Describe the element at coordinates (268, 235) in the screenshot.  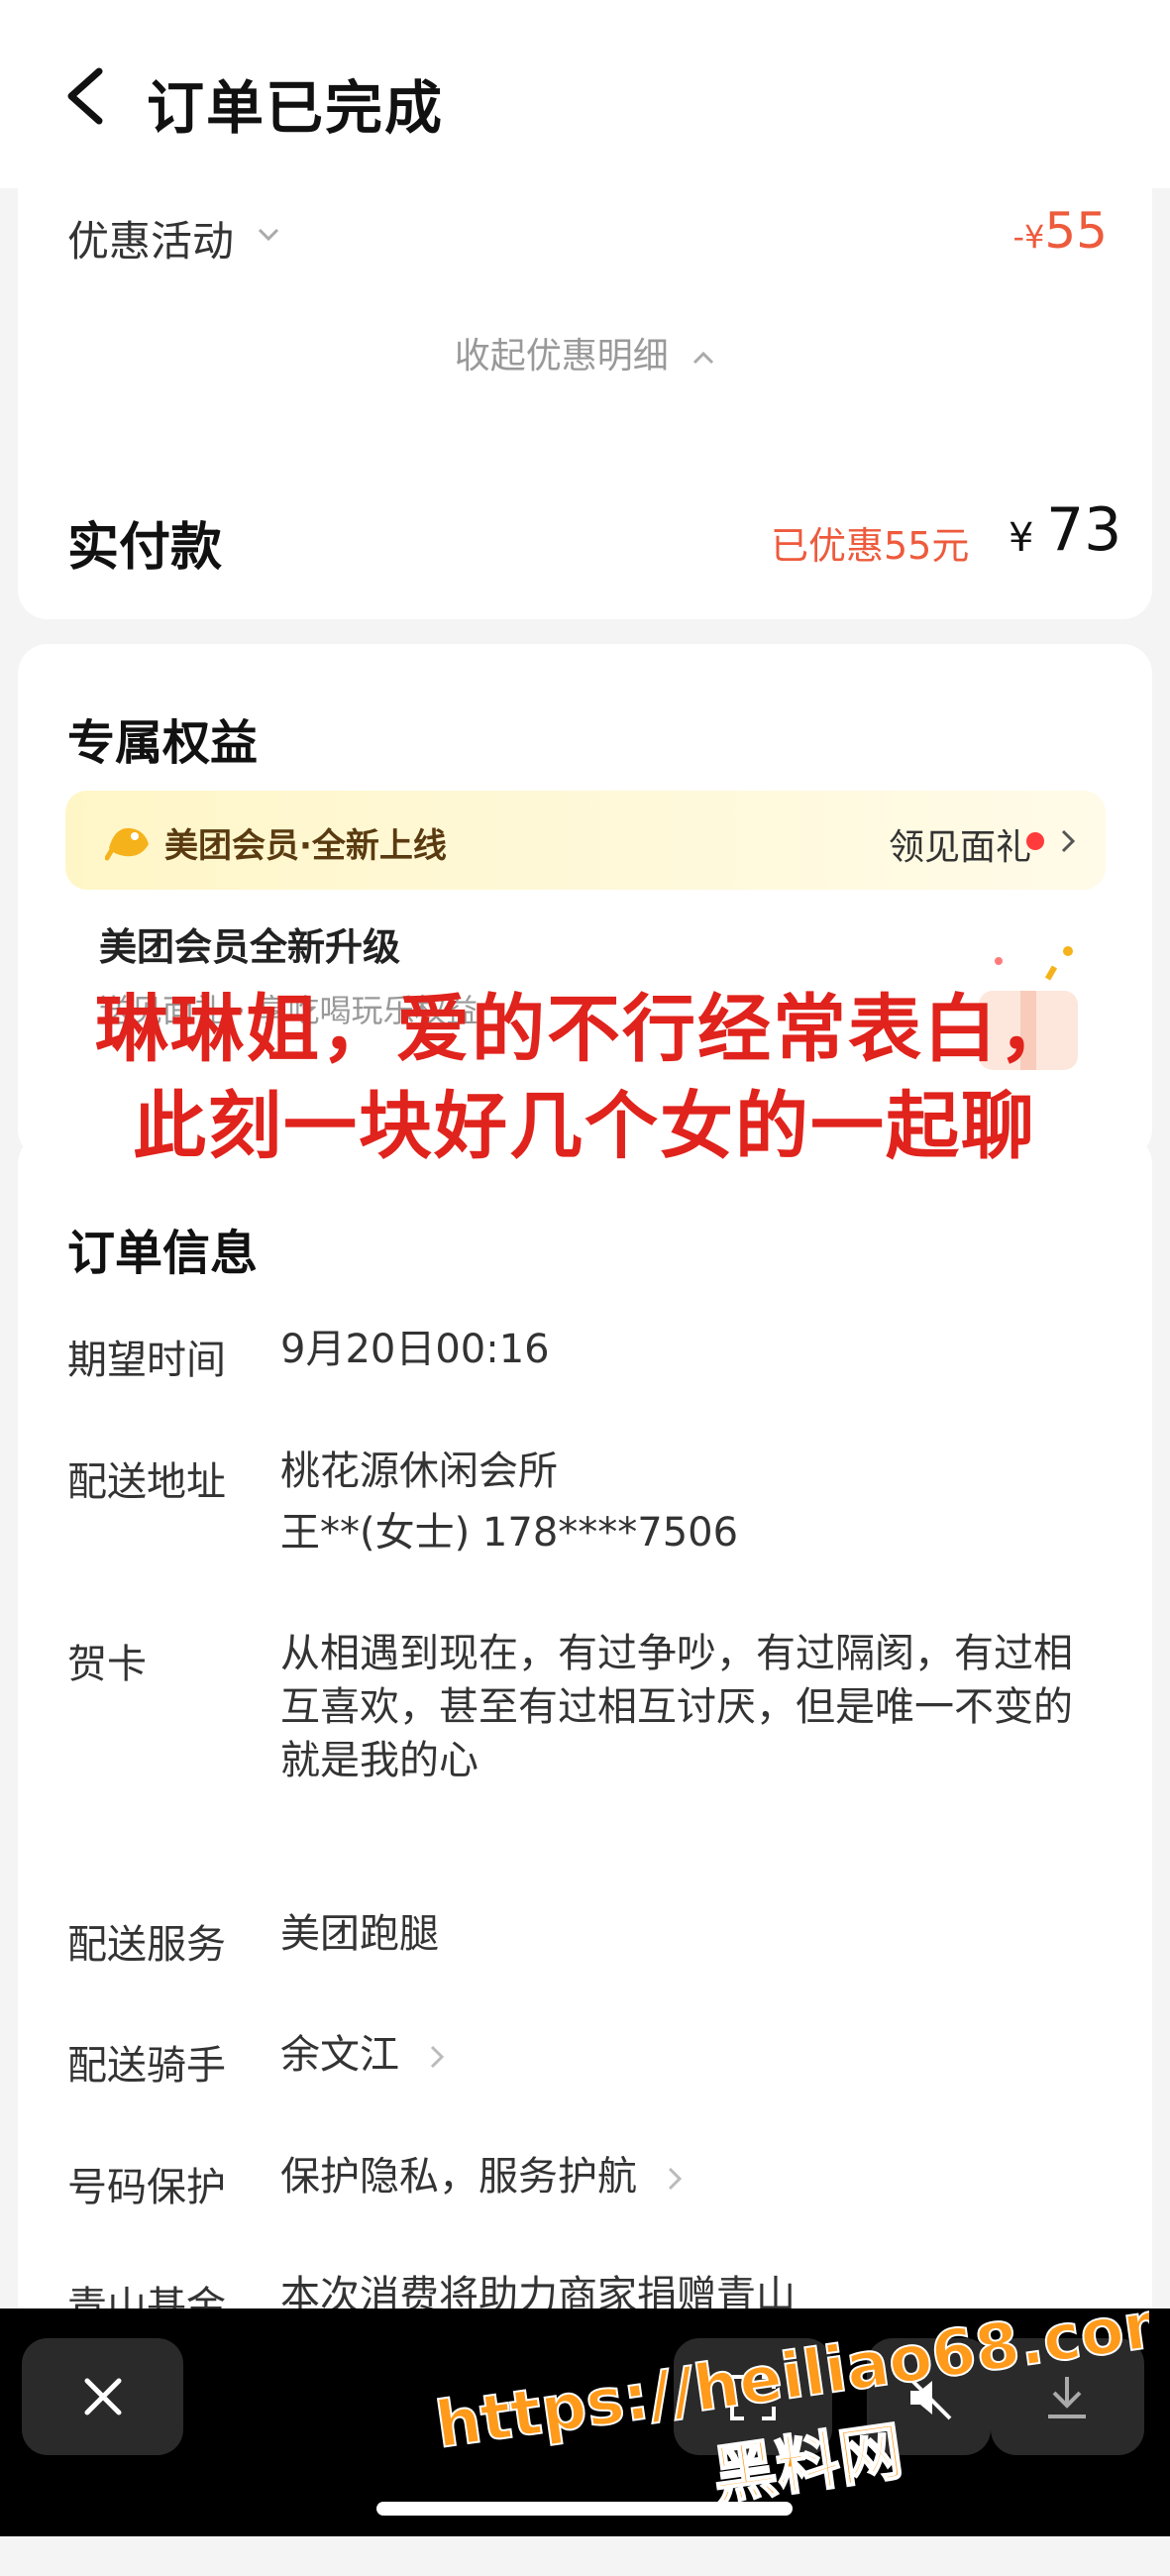
I see `chevron-down-icon` at that location.